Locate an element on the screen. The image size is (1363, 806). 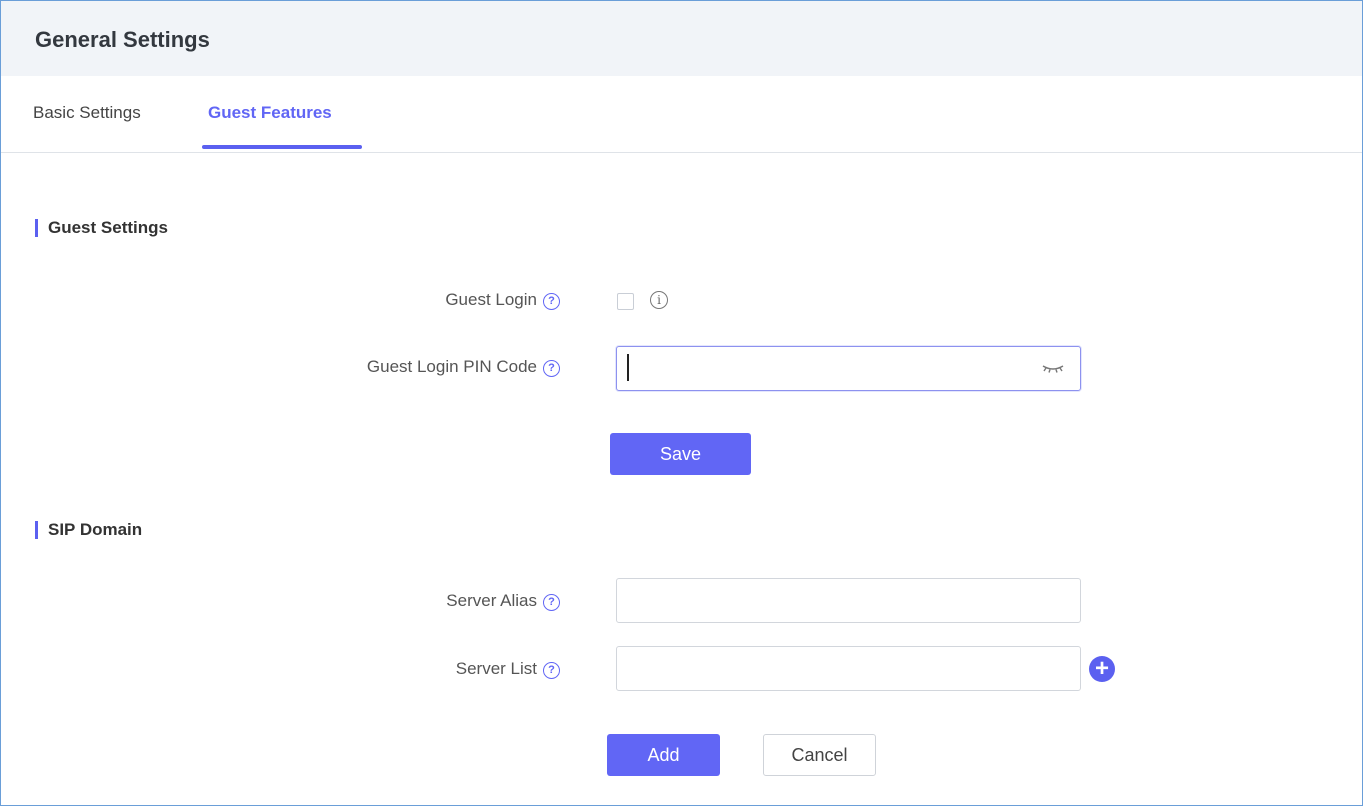
pin-code-input is located at coordinates (848, 368).